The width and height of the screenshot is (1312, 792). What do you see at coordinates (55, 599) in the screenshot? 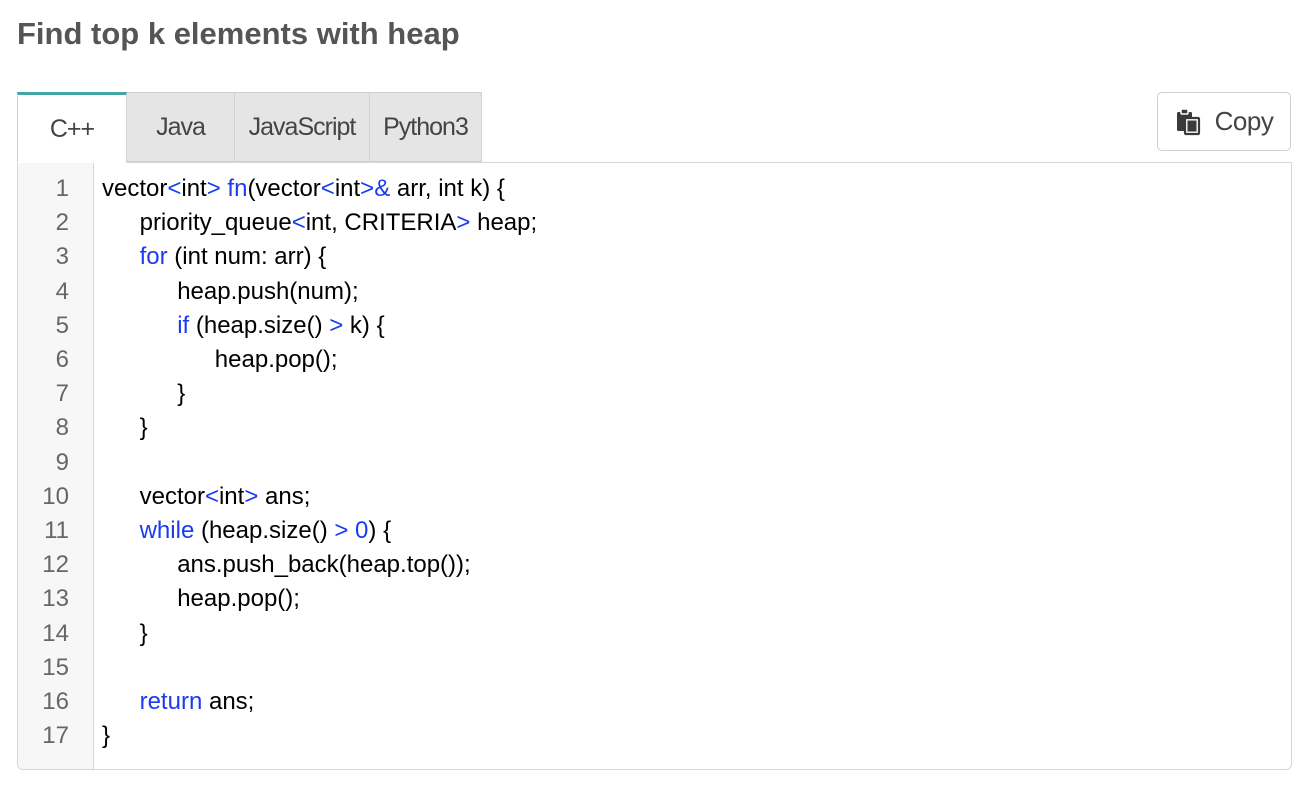
I see `line-number: 13` at bounding box center [55, 599].